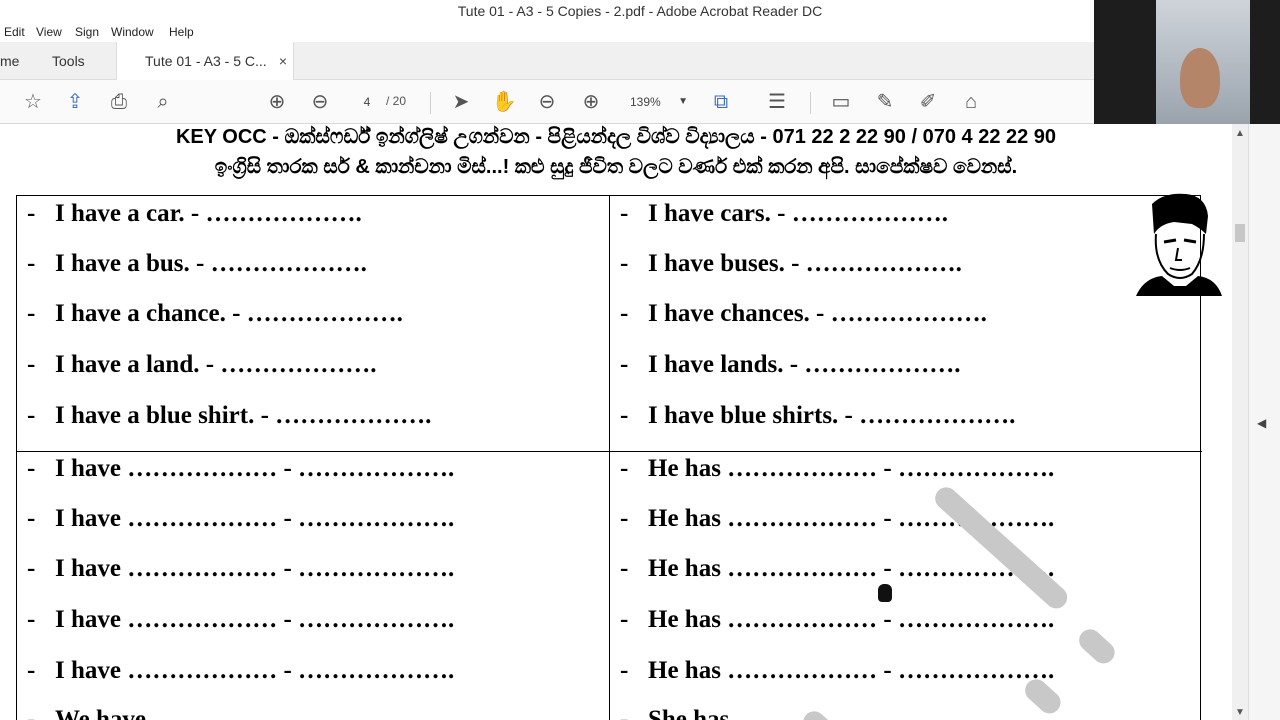 The image size is (1280, 720). What do you see at coordinates (14, 32) in the screenshot?
I see `menu-edit: Edit` at bounding box center [14, 32].